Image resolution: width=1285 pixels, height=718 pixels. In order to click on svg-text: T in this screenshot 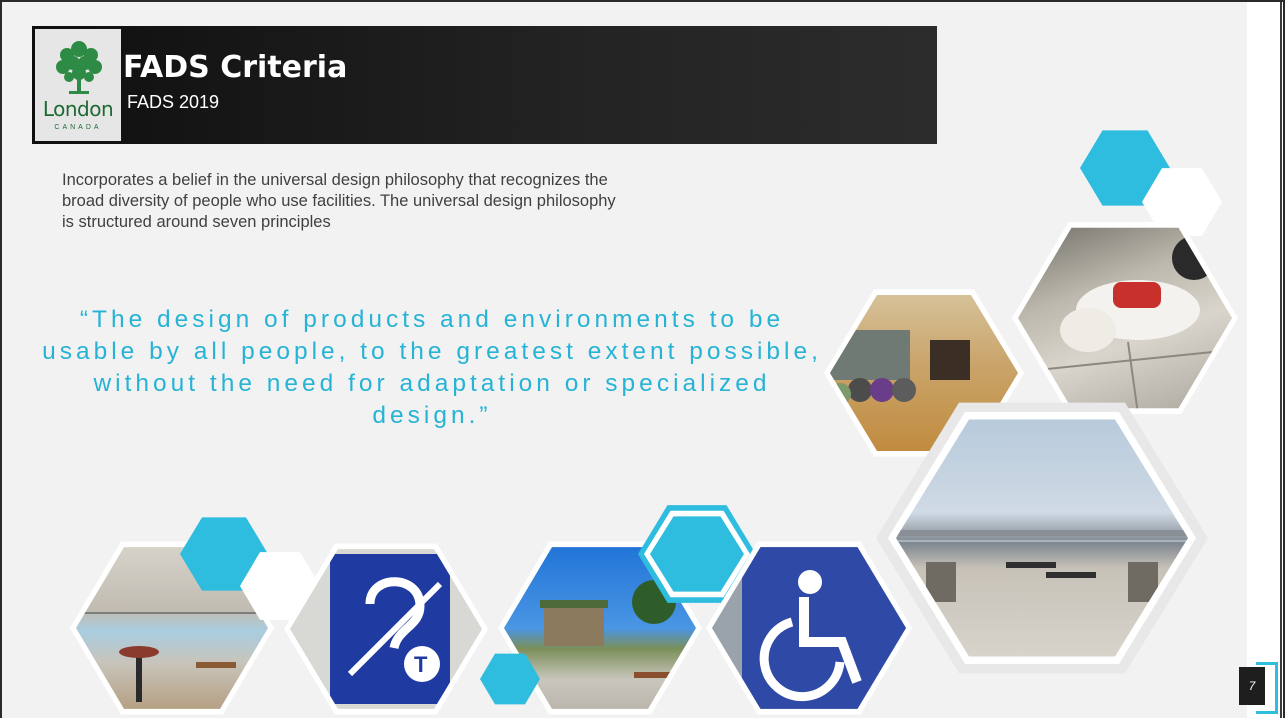, I will do `click(421, 664)`.